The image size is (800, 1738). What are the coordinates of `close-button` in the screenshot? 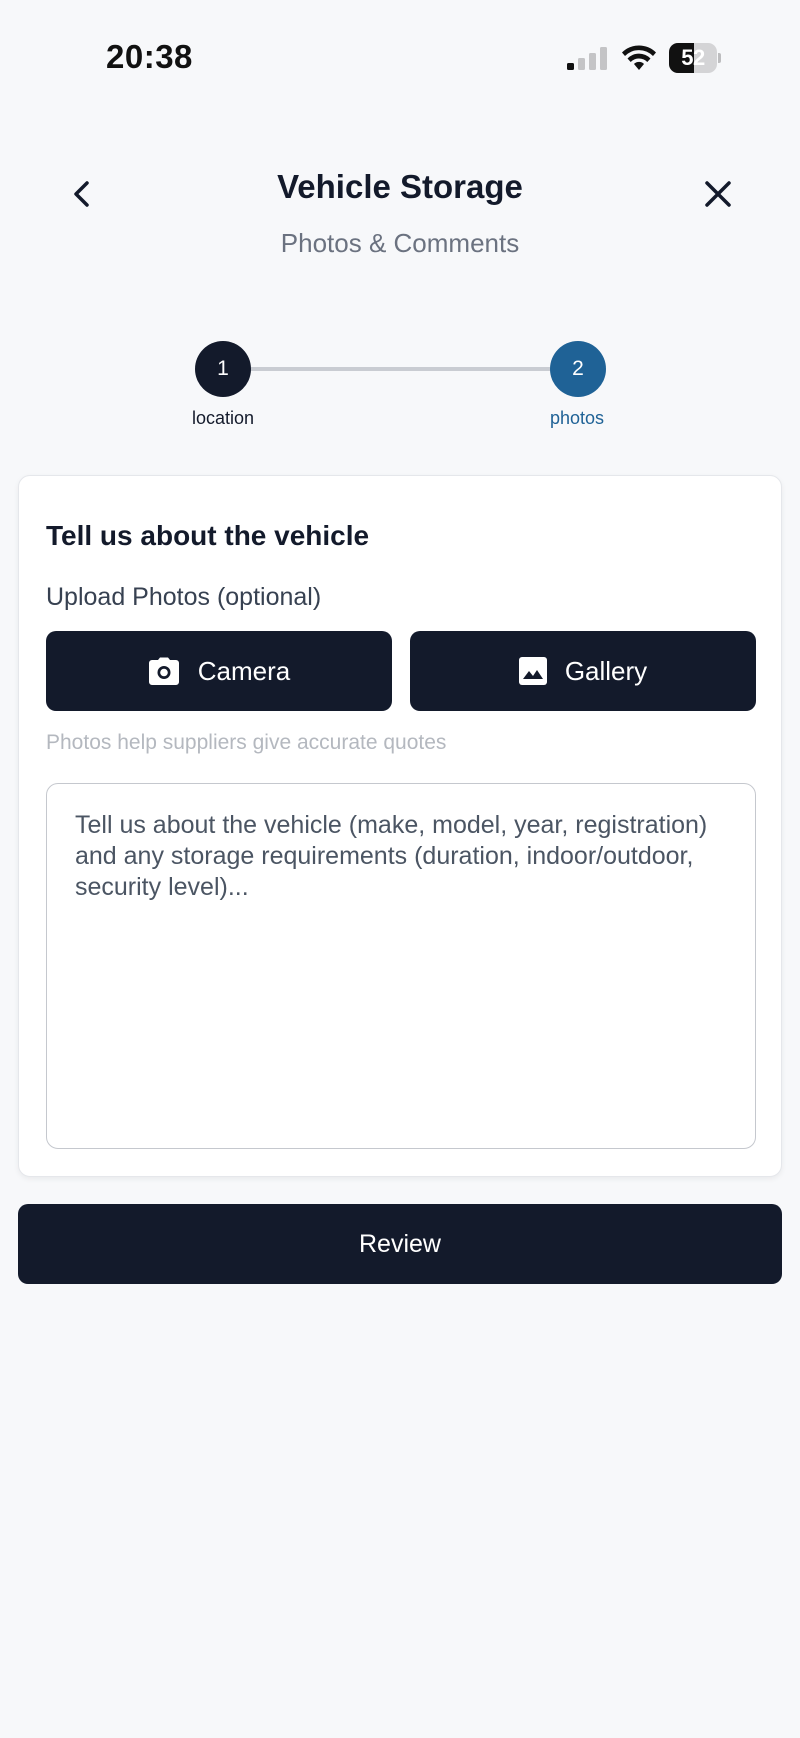 It's located at (718, 194).